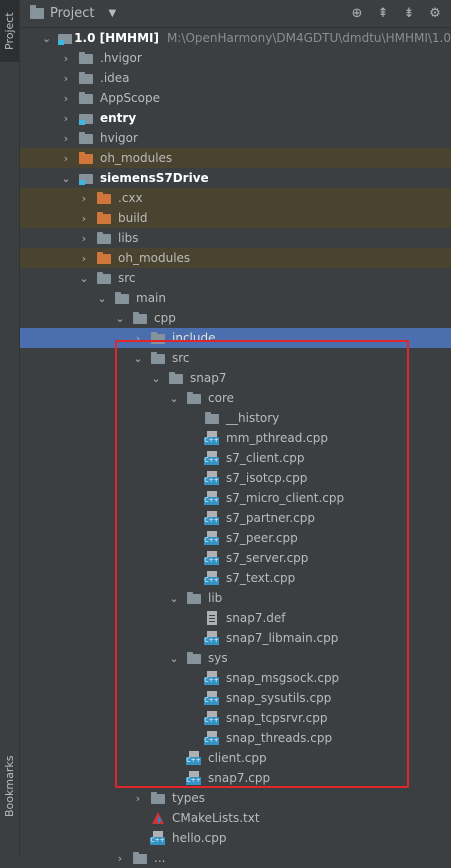 This screenshot has width=451, height=868. I want to click on tree-item-label: s7_peer.cpp, so click(262, 538).